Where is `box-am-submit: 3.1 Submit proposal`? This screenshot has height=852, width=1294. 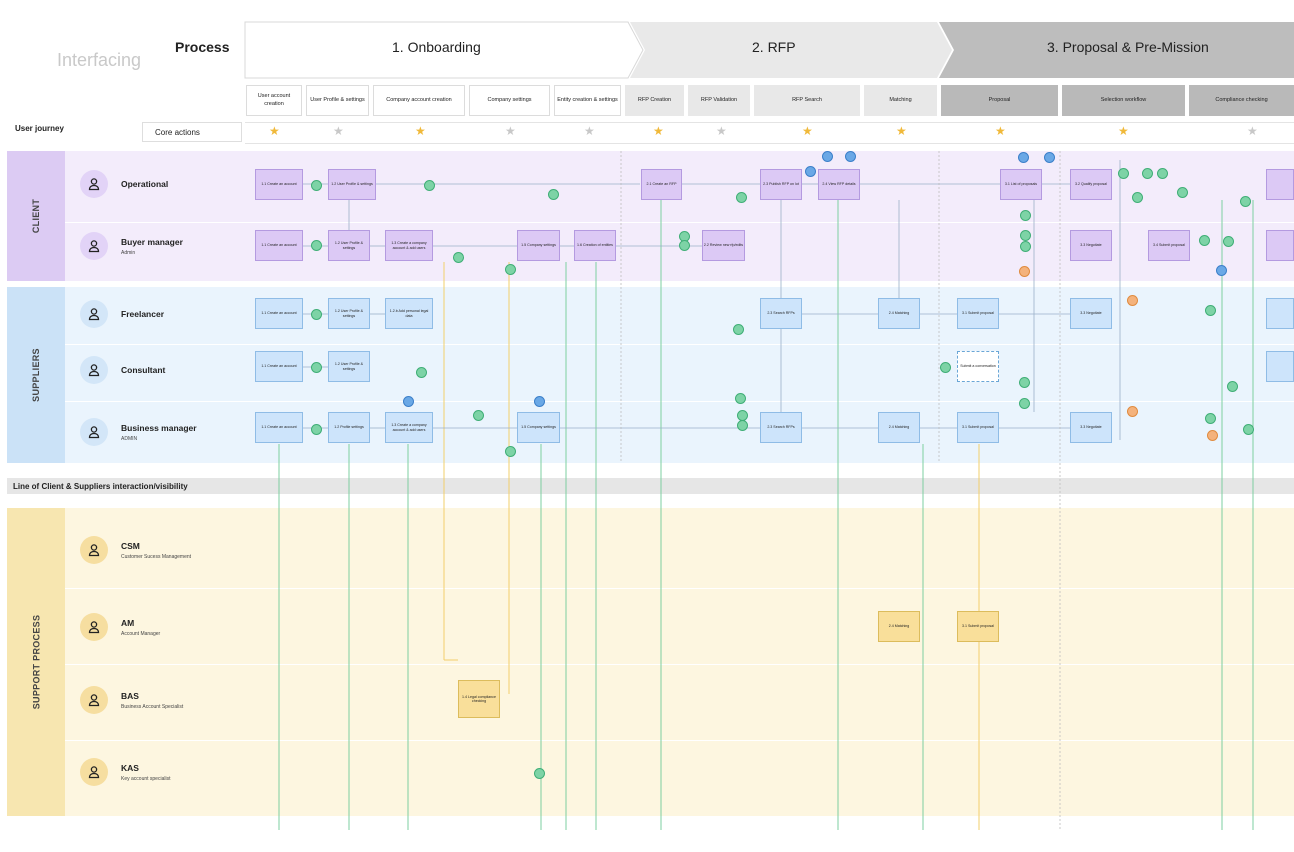
box-am-submit: 3.1 Submit proposal is located at coordinates (978, 626).